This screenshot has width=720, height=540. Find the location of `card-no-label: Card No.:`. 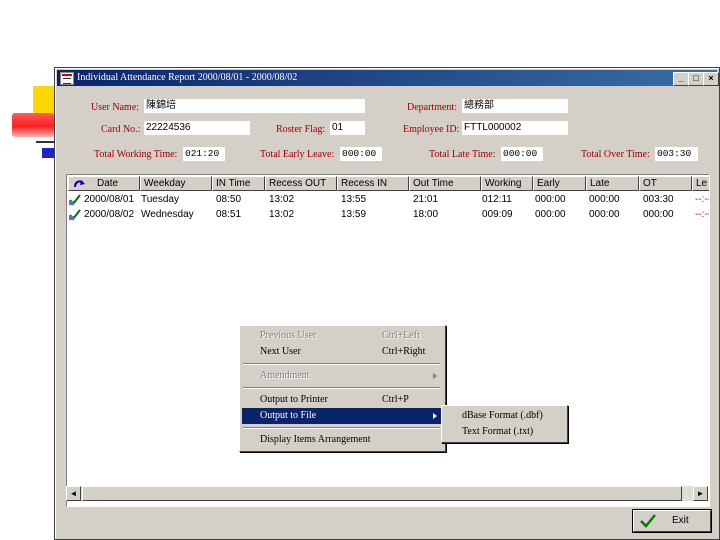

card-no-label: Card No.: is located at coordinates (121, 129).